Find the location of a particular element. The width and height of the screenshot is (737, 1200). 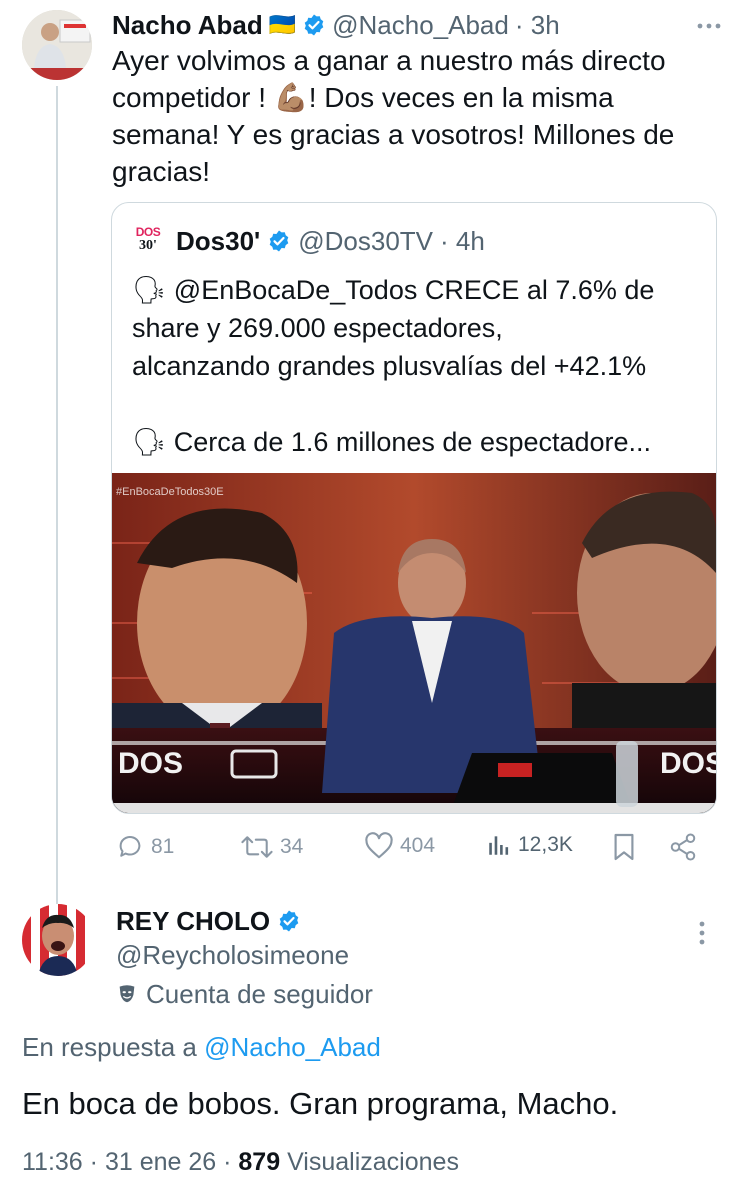

share-button is located at coordinates (683, 847).